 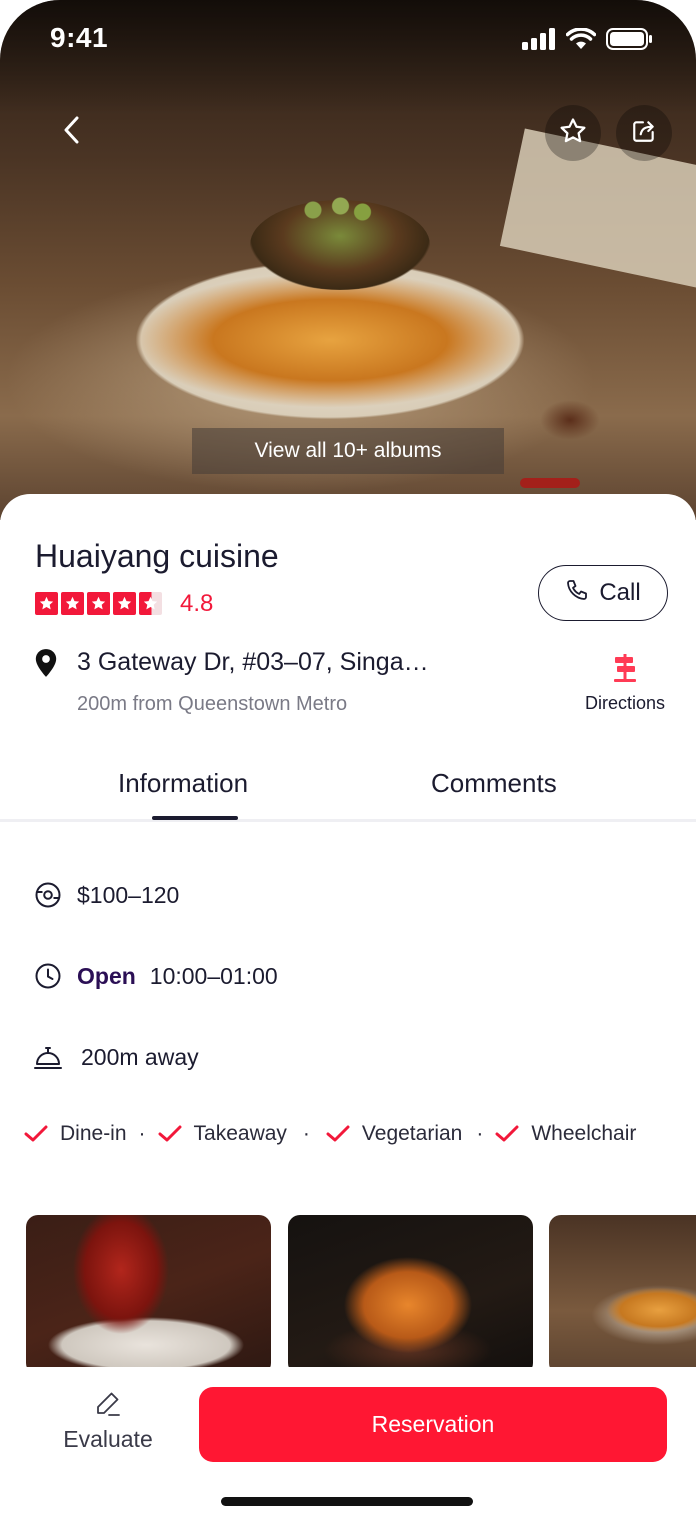 I want to click on tag-takeaway: Takeaway, so click(x=222, y=1134).